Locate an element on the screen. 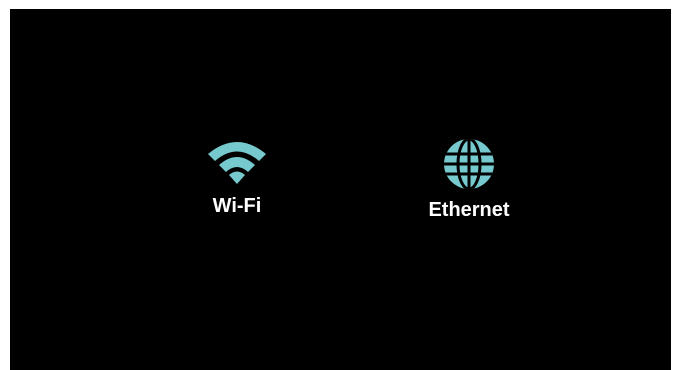 The height and width of the screenshot is (370, 681). ethernet-option: Ethernet is located at coordinates (469, 179).